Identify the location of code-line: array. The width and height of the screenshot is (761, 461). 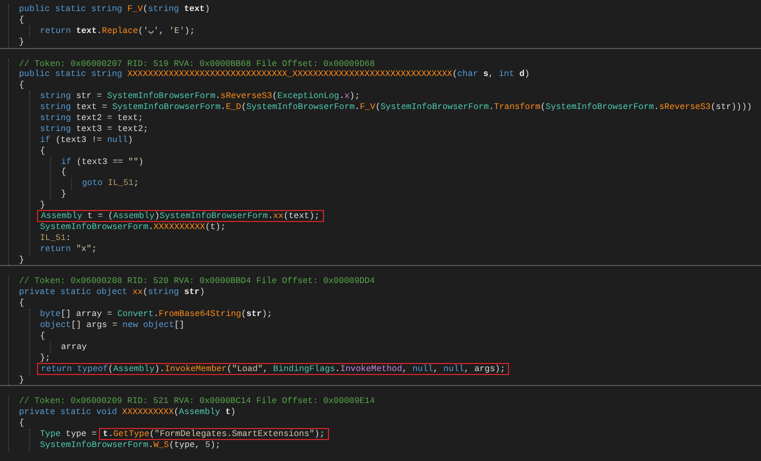
(74, 347).